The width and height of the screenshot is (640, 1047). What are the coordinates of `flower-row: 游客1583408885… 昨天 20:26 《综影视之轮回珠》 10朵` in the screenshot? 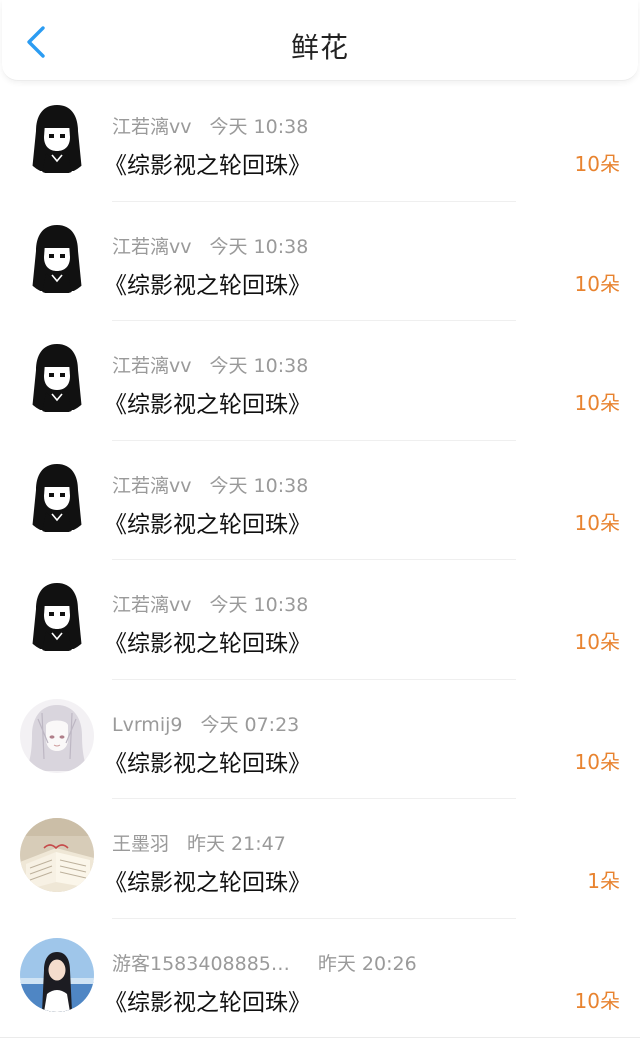 It's located at (320, 979).